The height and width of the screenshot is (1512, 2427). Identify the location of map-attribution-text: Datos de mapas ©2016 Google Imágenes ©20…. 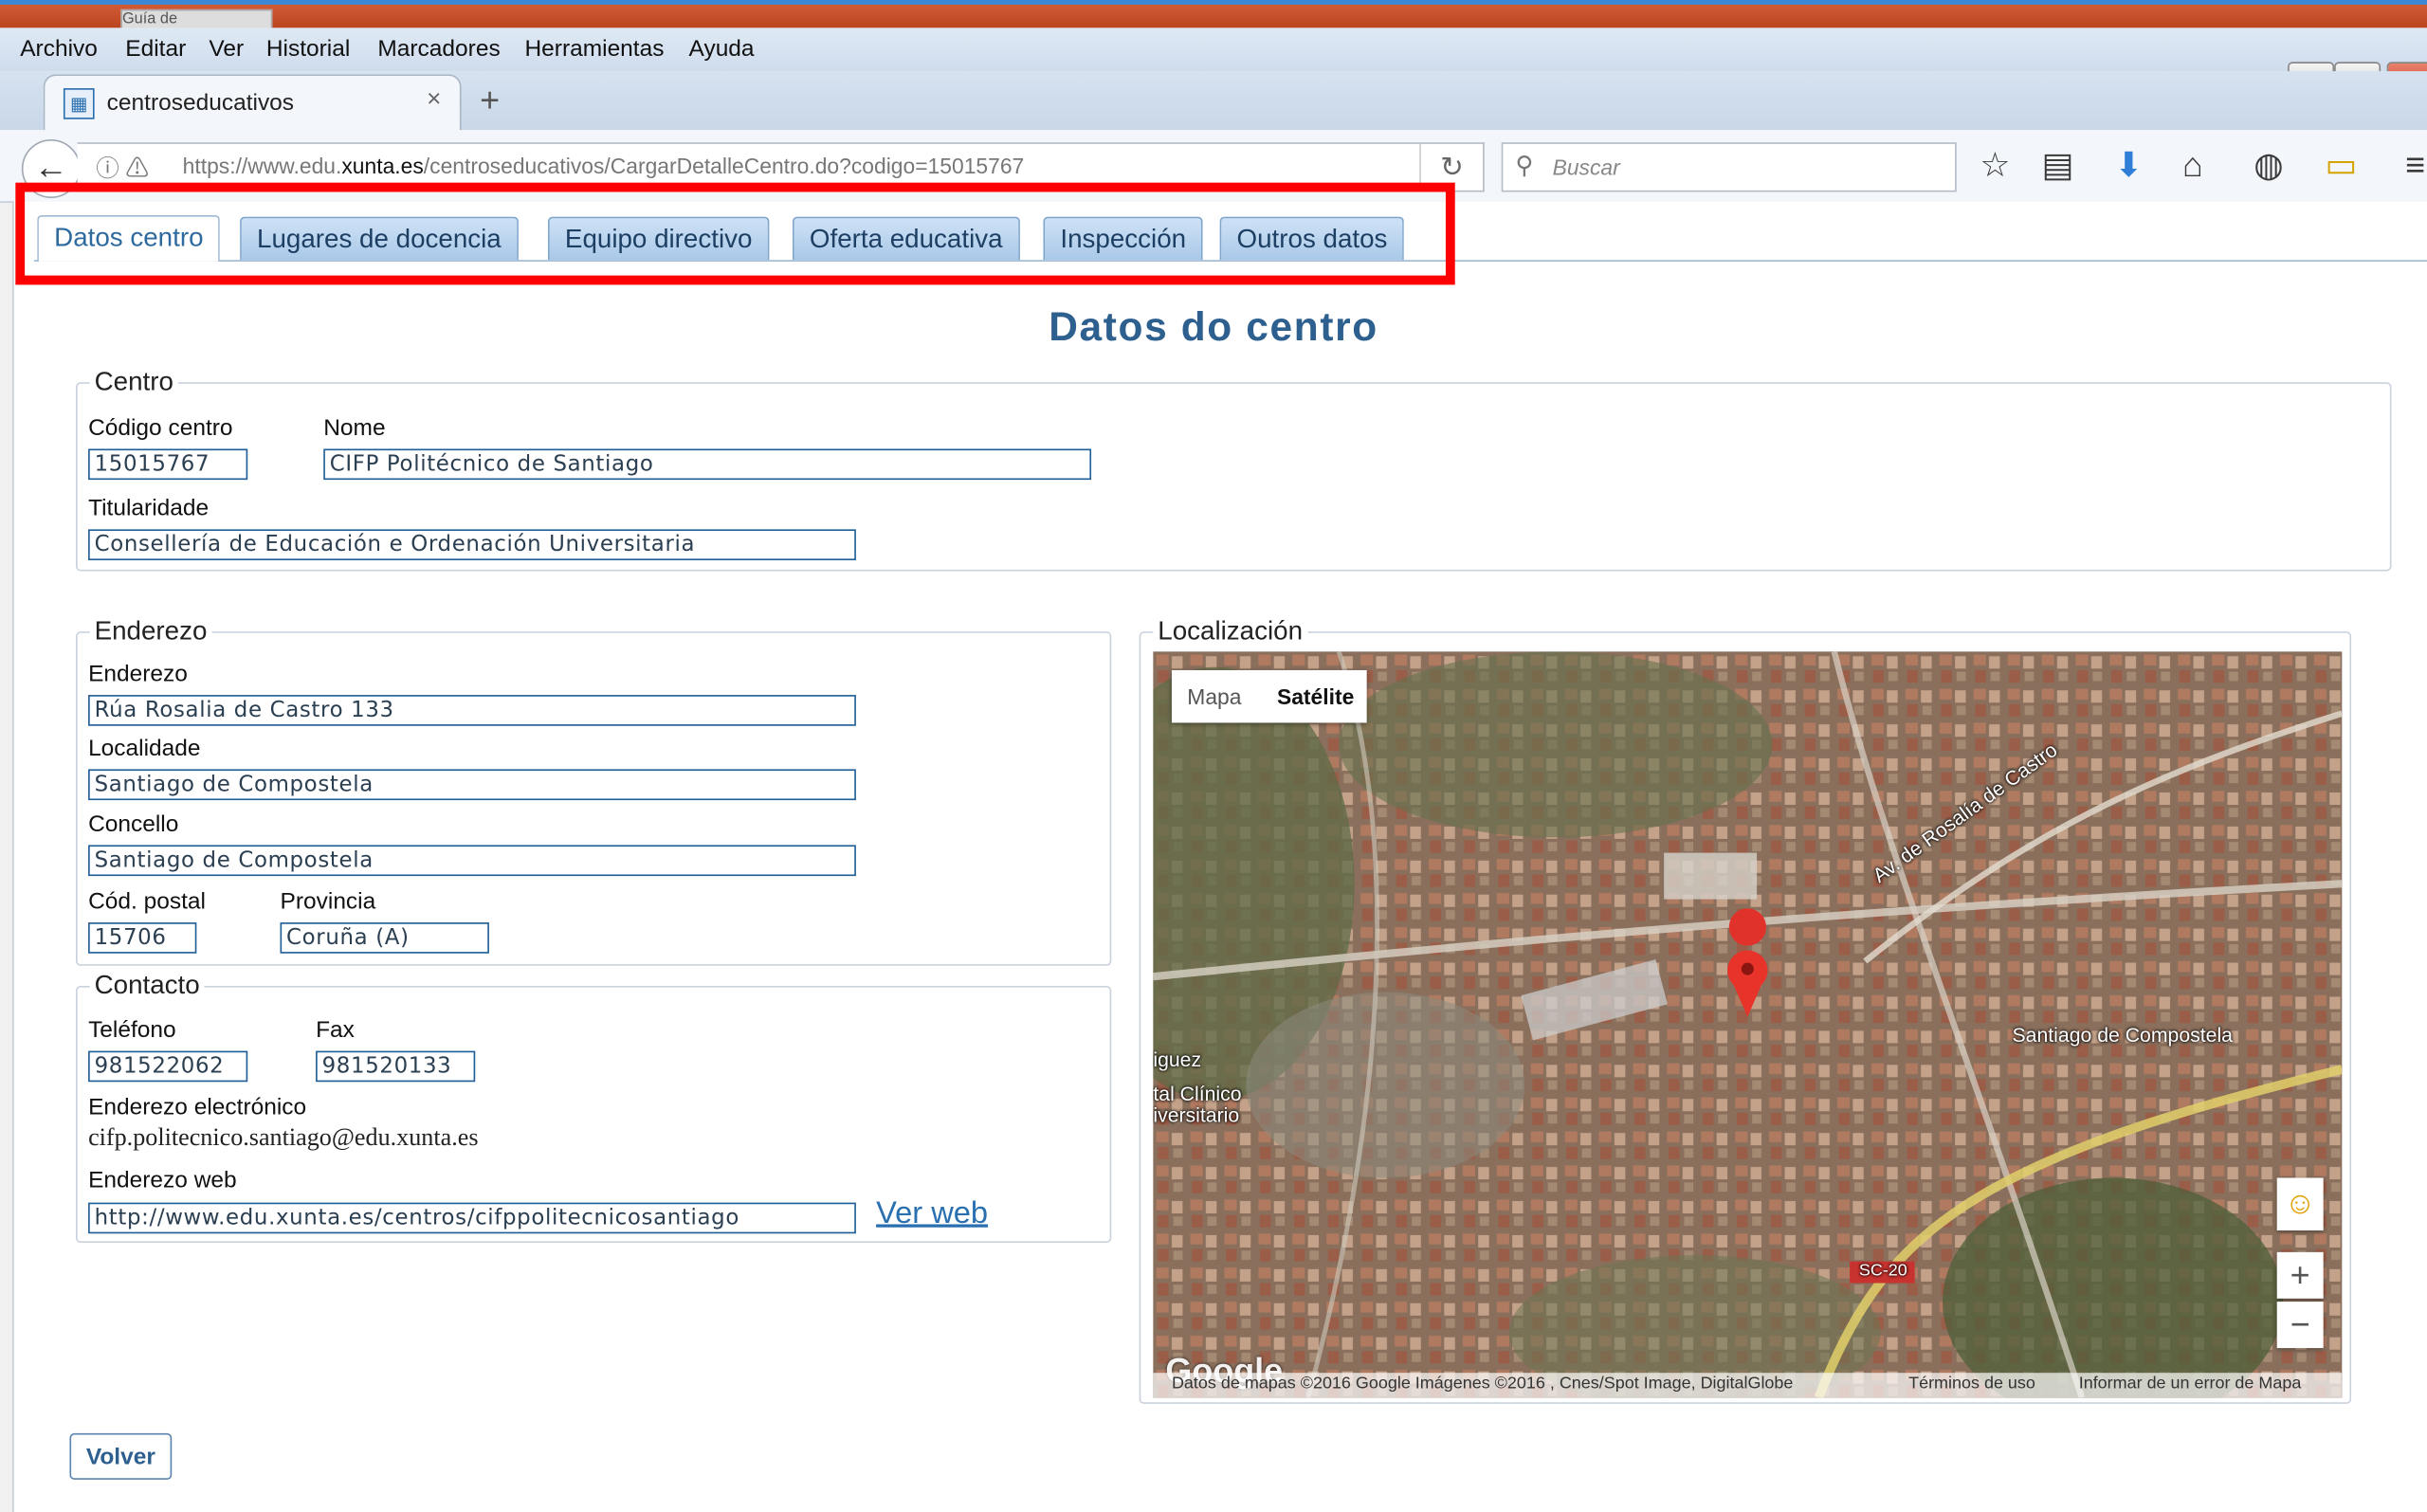
(1482, 1384).